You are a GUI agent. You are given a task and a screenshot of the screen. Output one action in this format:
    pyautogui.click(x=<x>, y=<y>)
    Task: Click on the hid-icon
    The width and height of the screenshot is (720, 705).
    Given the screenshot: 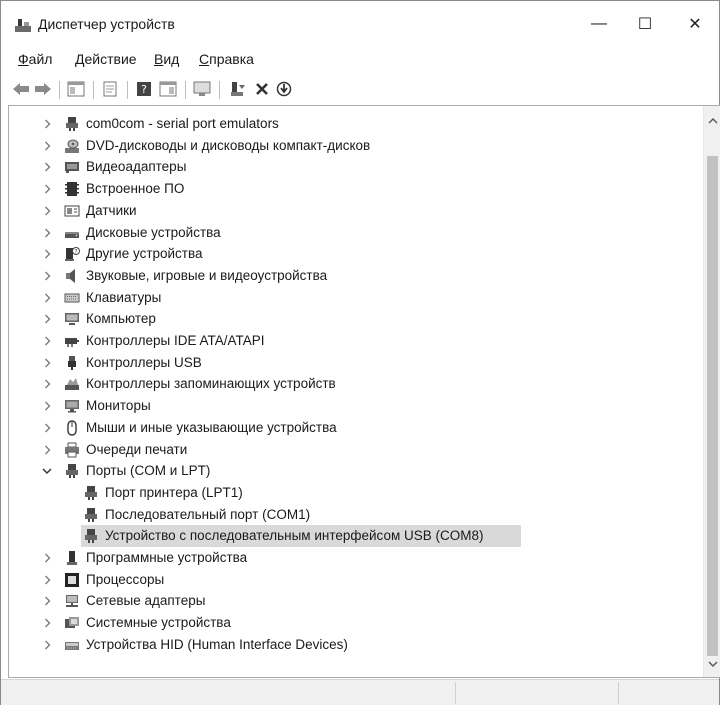 What is the action you would take?
    pyautogui.click(x=72, y=645)
    